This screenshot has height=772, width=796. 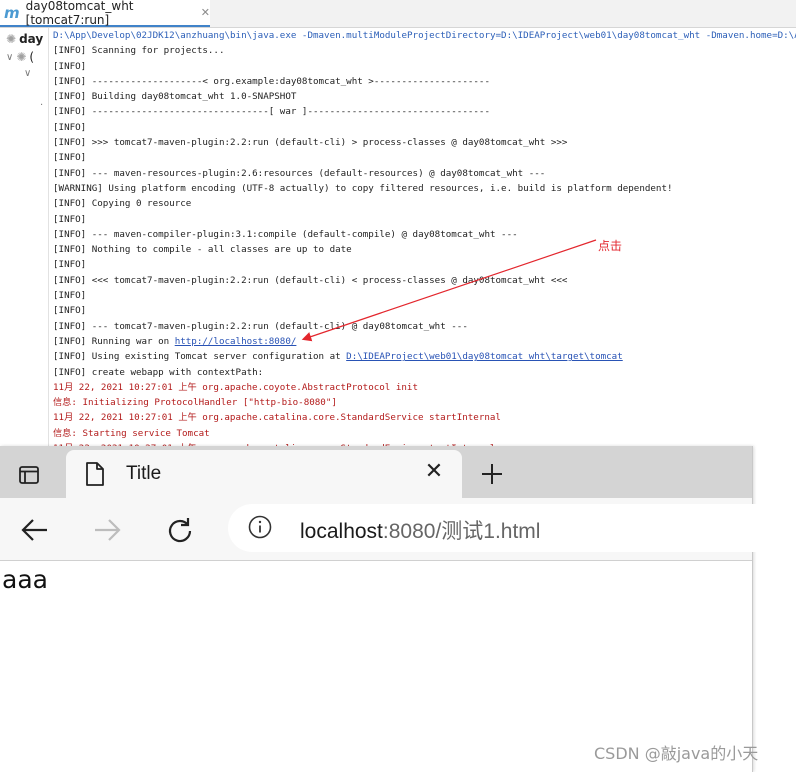 I want to click on console-line: [INFO] create webapp with contextPath:, so click(x=424, y=372).